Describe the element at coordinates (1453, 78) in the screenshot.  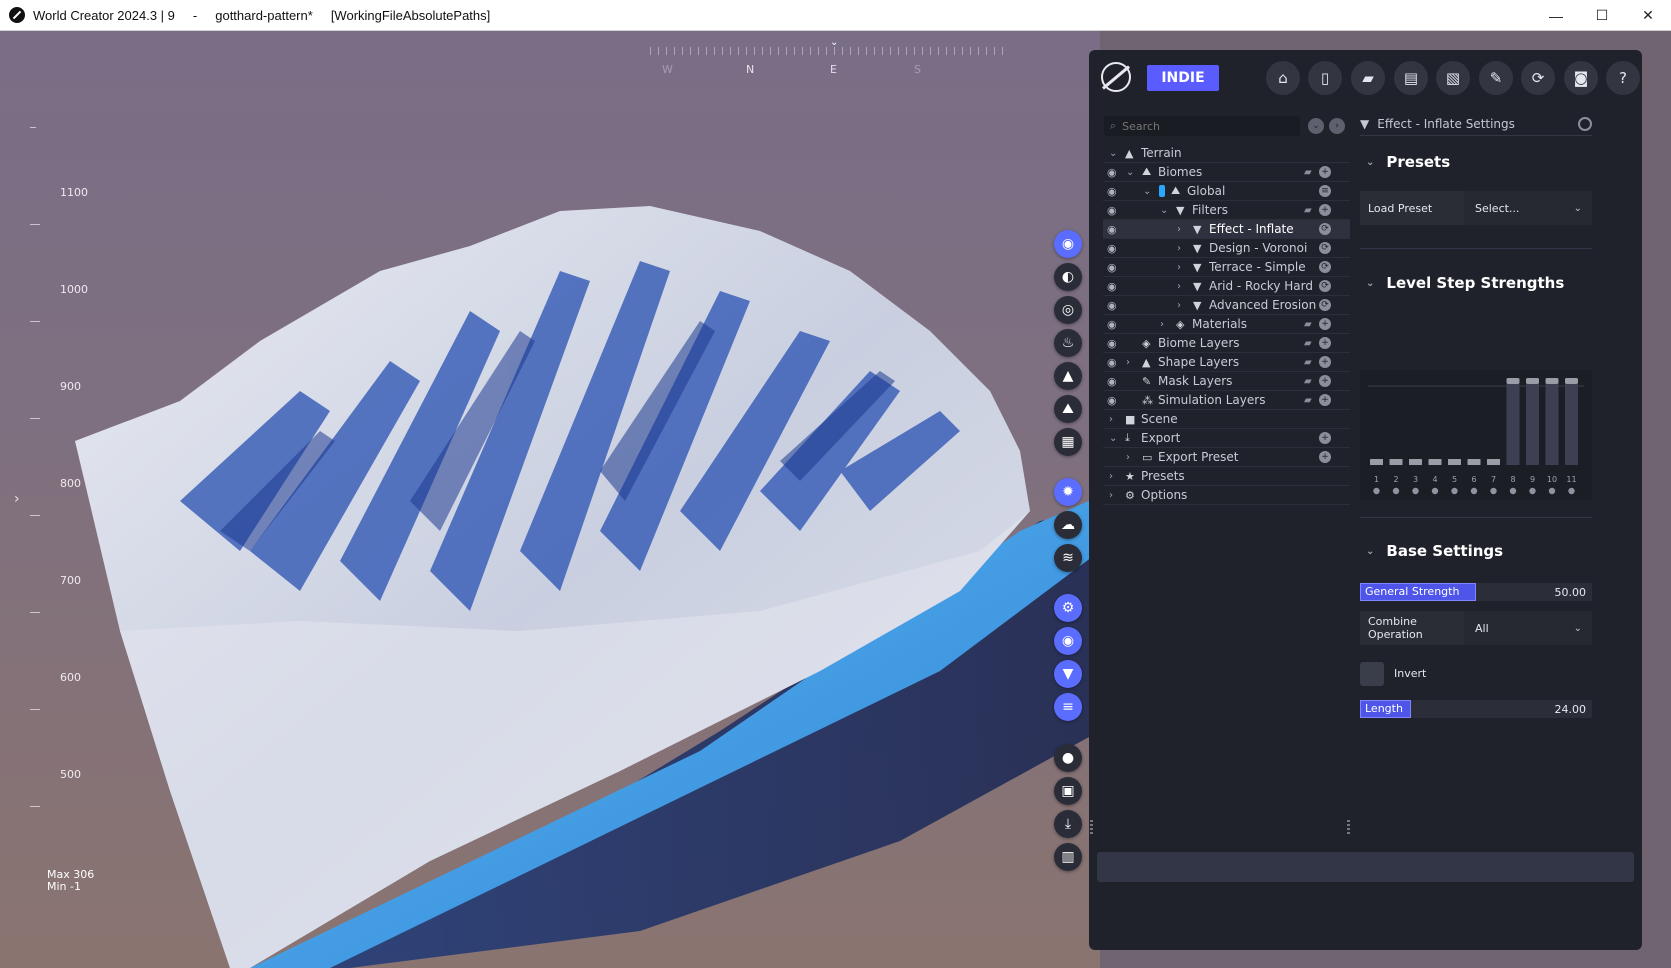
I see `save-as-button: ▧` at that location.